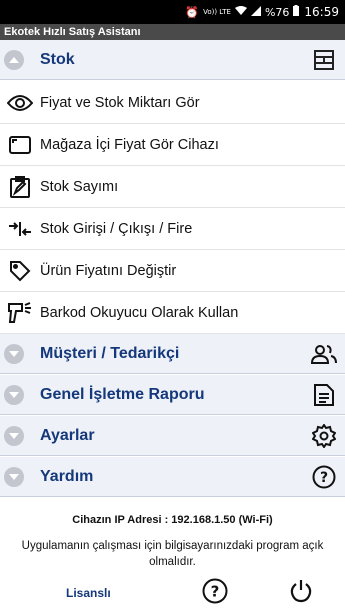  What do you see at coordinates (20, 187) in the screenshot?
I see `clipboard-edit-icon` at bounding box center [20, 187].